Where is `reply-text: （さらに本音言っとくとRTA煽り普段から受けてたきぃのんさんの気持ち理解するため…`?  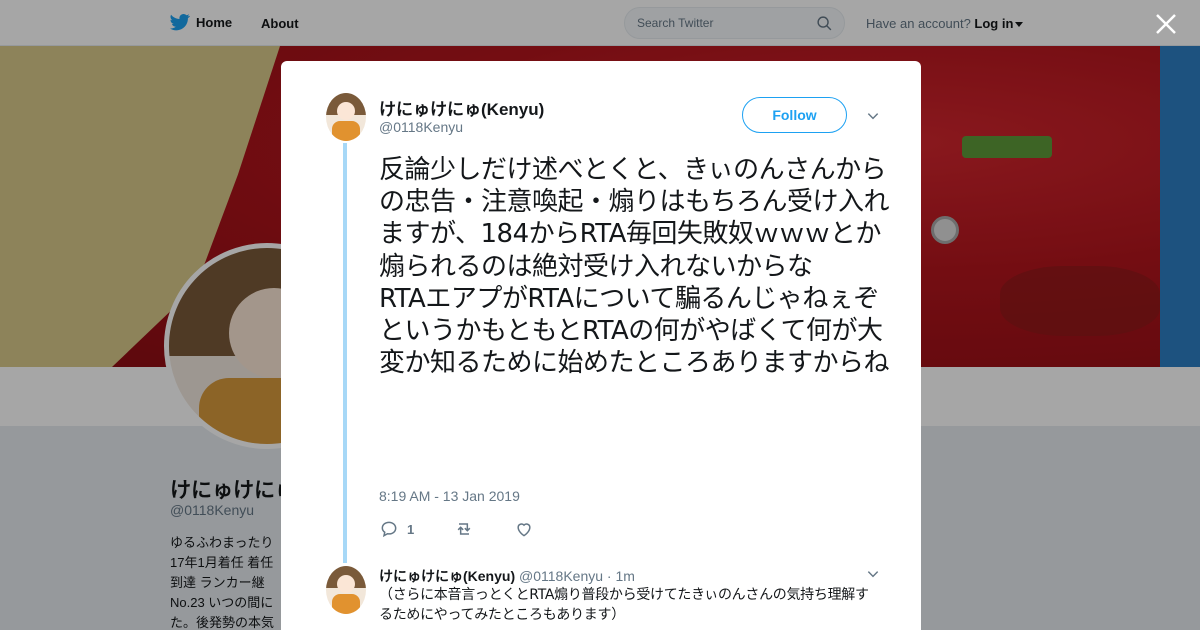 reply-text: （さらに本音言っとくとRTA煽り普段から受けてたきぃのんさんの気持ち理解するため… is located at coordinates (624, 605).